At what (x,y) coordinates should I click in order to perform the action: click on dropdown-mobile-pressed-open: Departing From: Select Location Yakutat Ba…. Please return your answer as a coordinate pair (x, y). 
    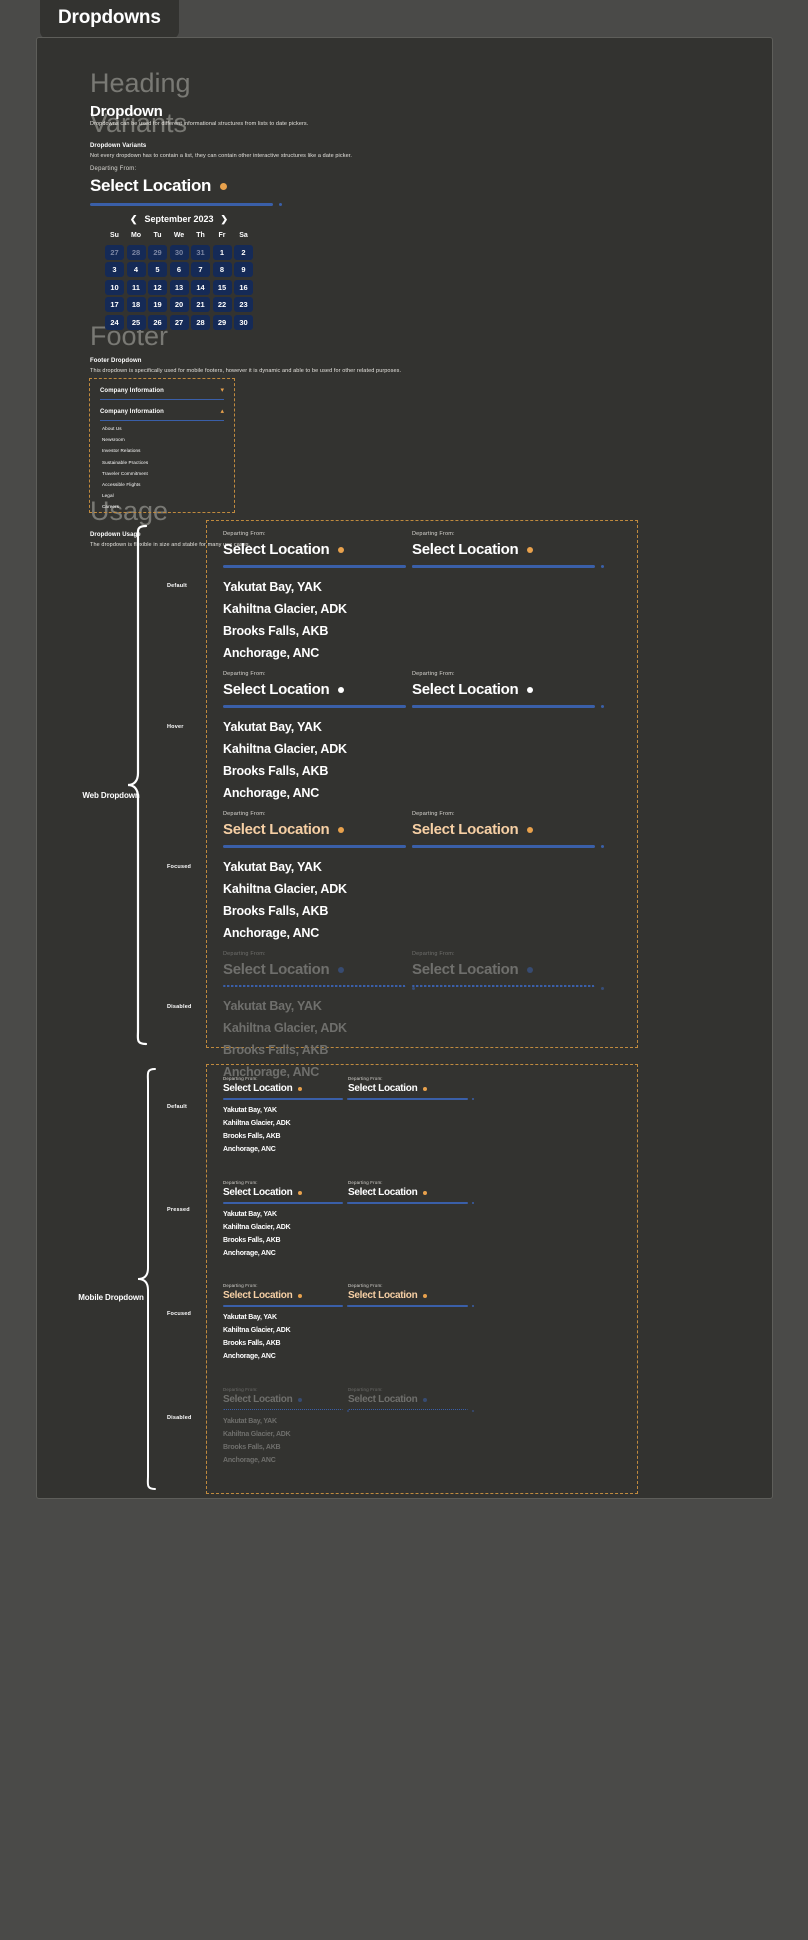
    Looking at the image, I should click on (286, 1221).